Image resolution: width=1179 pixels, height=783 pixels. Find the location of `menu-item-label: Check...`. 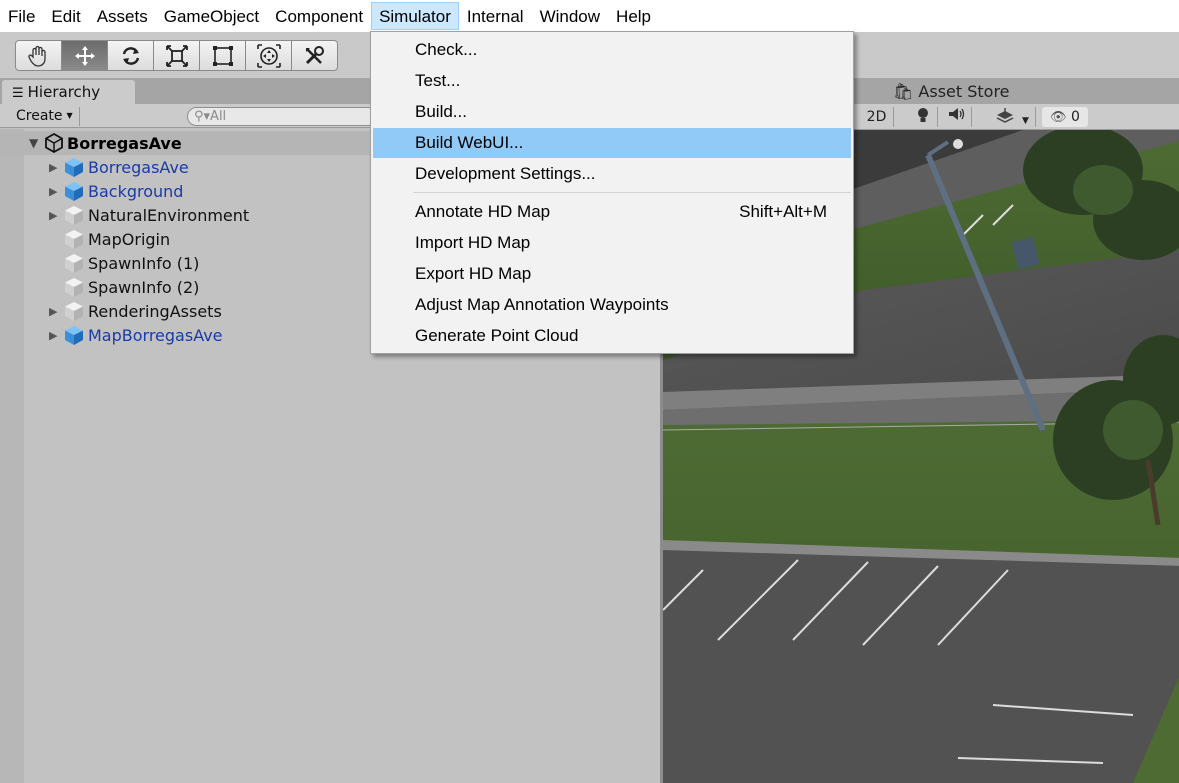

menu-item-label: Check... is located at coordinates (446, 49).